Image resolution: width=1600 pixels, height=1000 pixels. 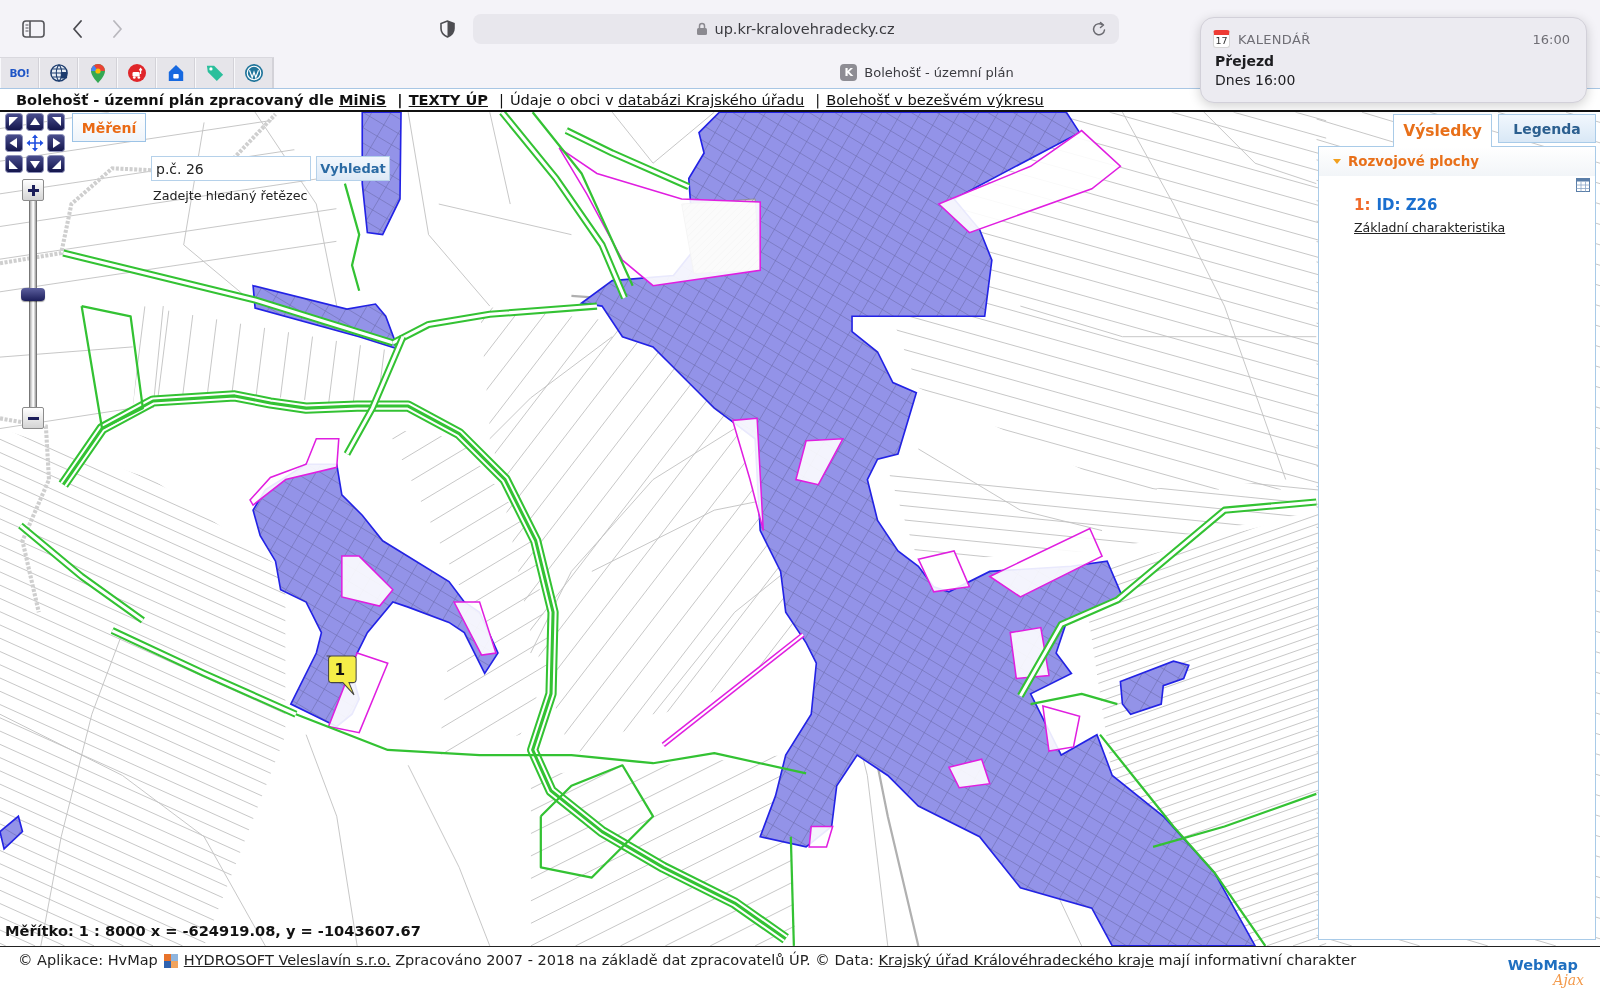 I want to click on sidebar-icon, so click(x=33, y=28).